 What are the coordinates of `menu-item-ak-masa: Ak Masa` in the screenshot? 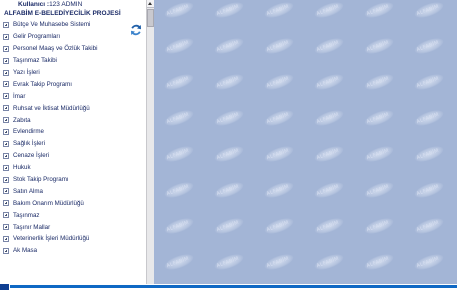 It's located at (50, 251).